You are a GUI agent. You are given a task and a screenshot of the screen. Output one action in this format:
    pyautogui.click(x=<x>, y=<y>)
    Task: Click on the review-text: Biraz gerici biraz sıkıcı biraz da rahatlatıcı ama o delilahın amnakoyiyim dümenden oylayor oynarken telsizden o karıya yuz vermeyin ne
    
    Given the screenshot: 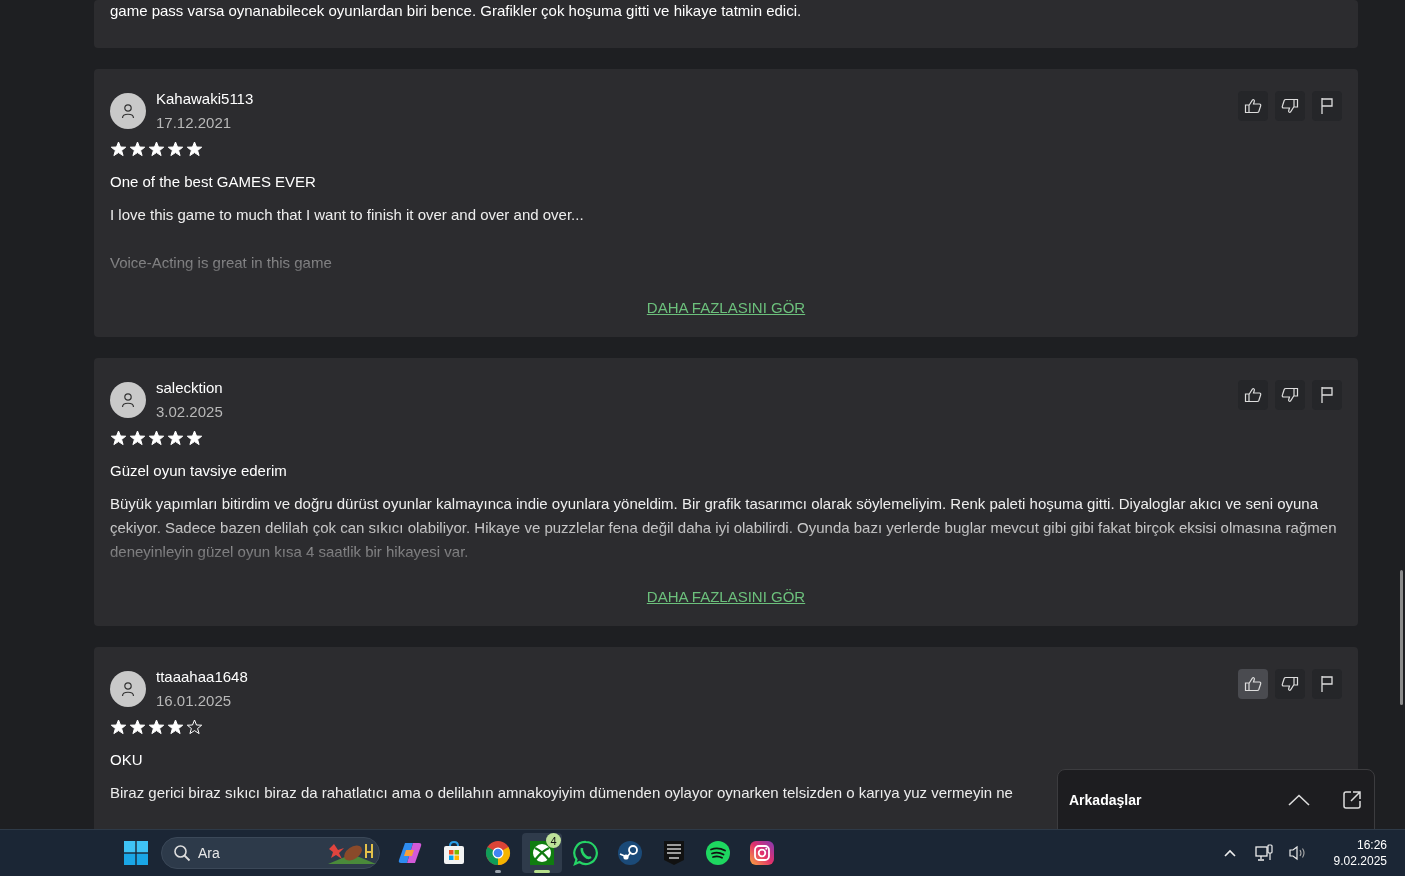 What is the action you would take?
    pyautogui.click(x=561, y=793)
    